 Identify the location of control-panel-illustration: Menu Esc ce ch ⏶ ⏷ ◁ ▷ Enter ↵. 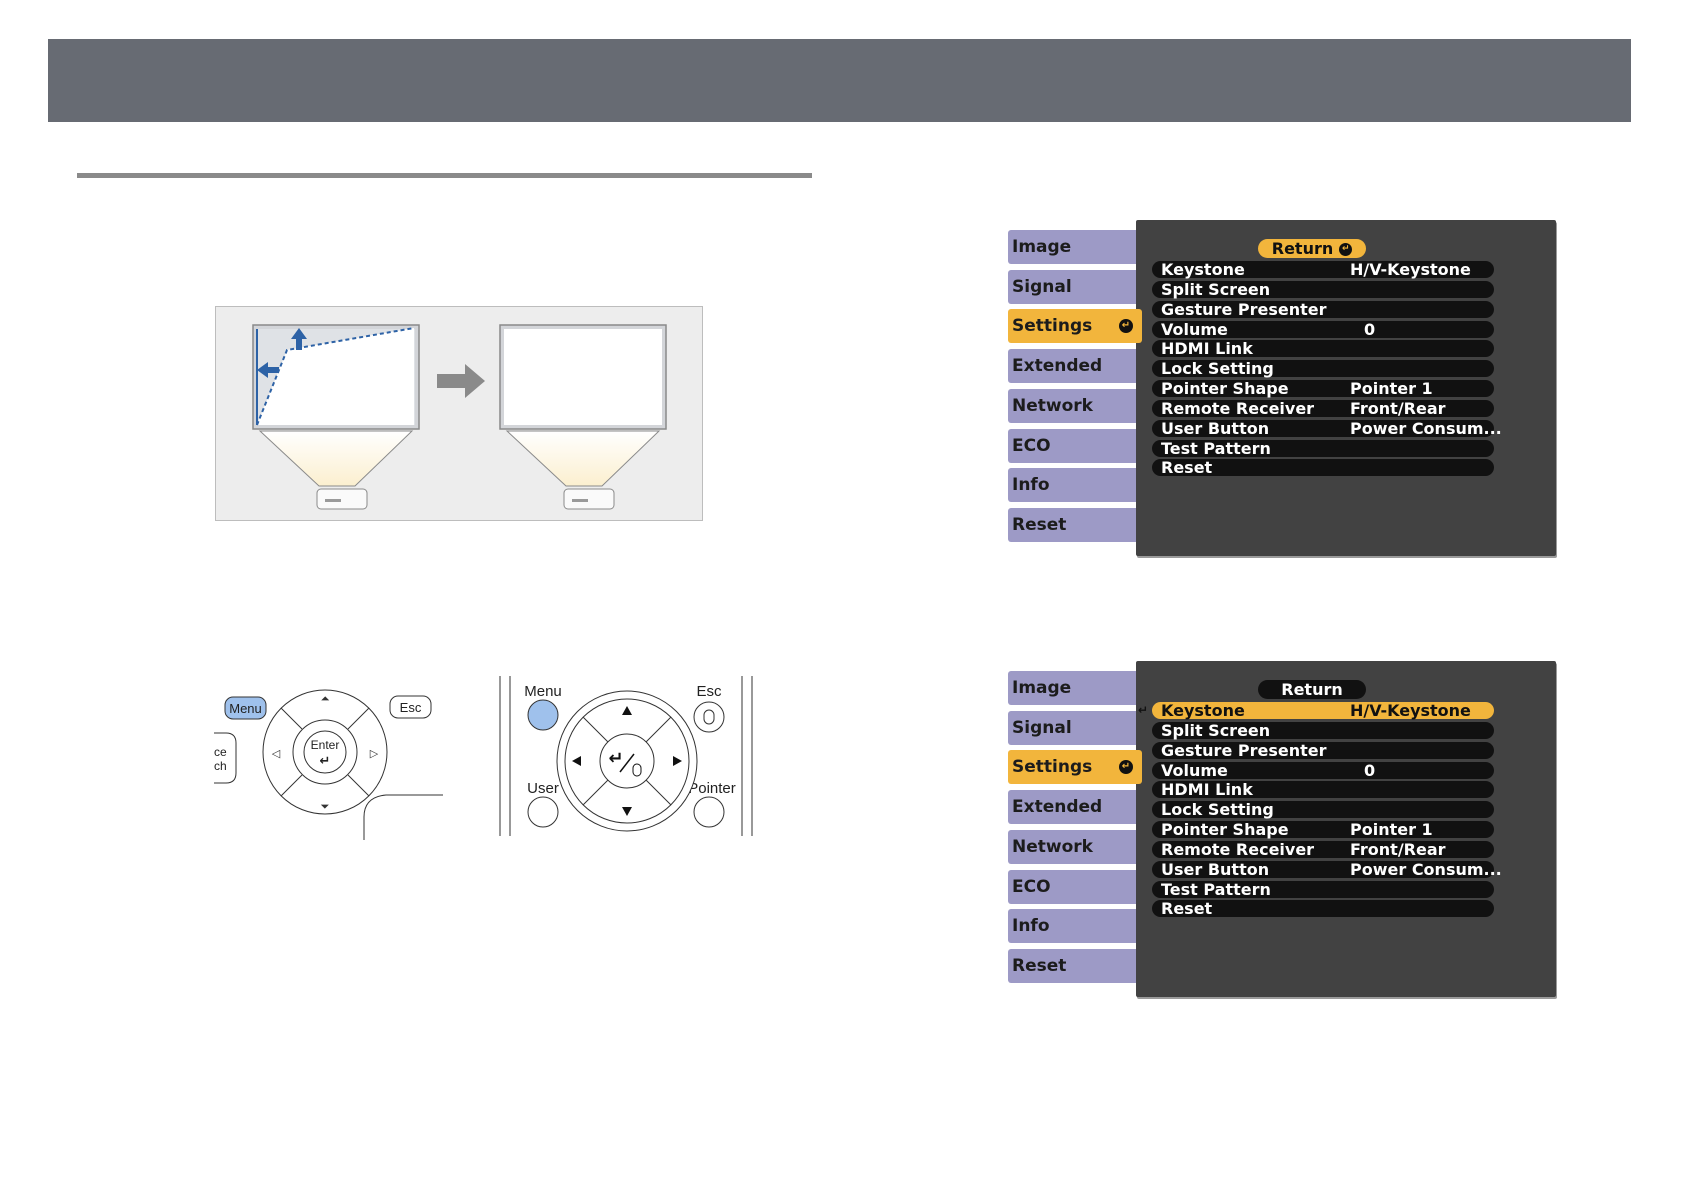
(328, 764).